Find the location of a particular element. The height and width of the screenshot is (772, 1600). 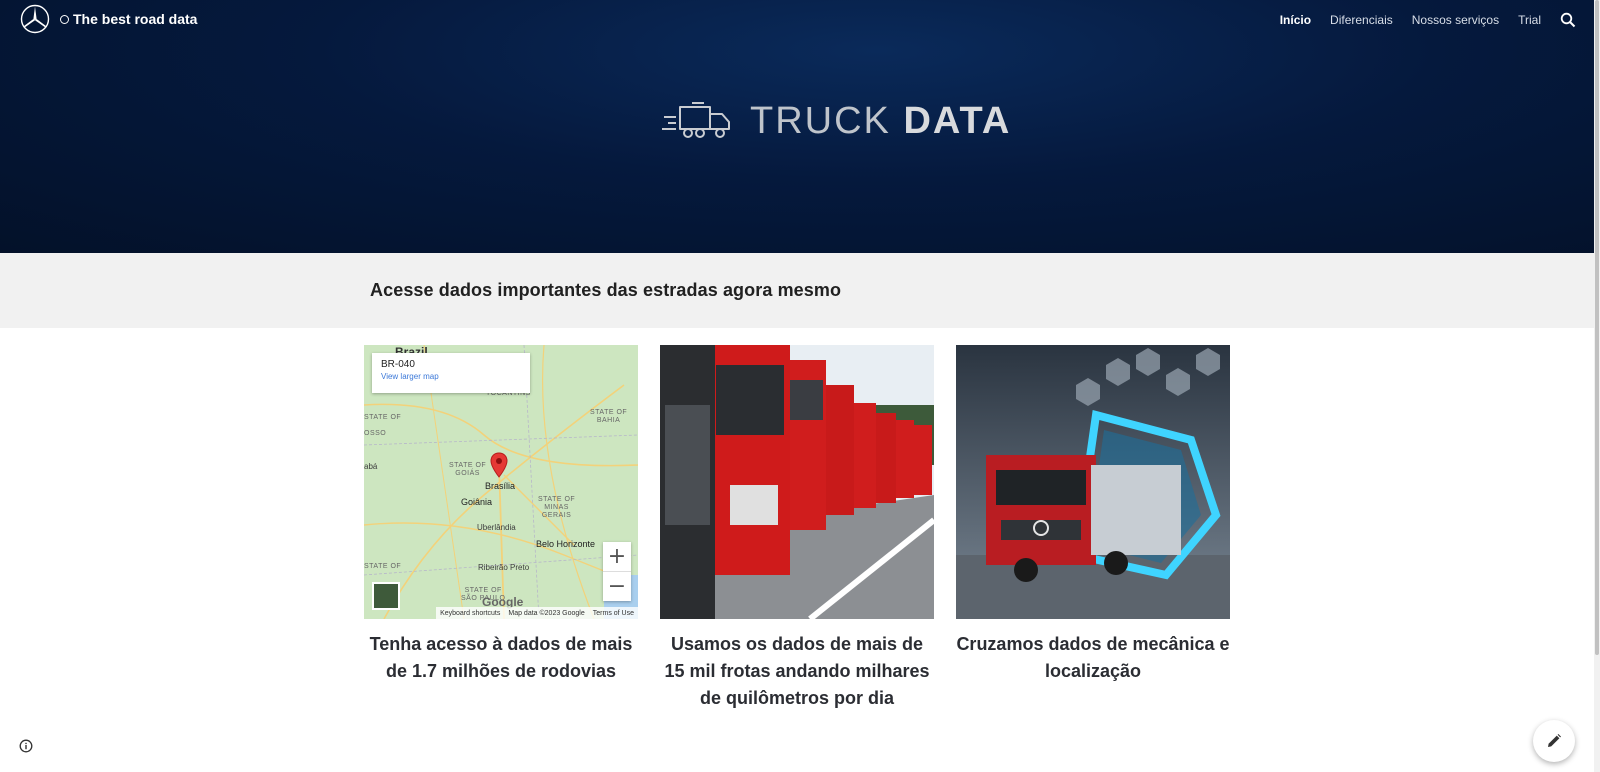

satellite-toggle-button is located at coordinates (386, 596).